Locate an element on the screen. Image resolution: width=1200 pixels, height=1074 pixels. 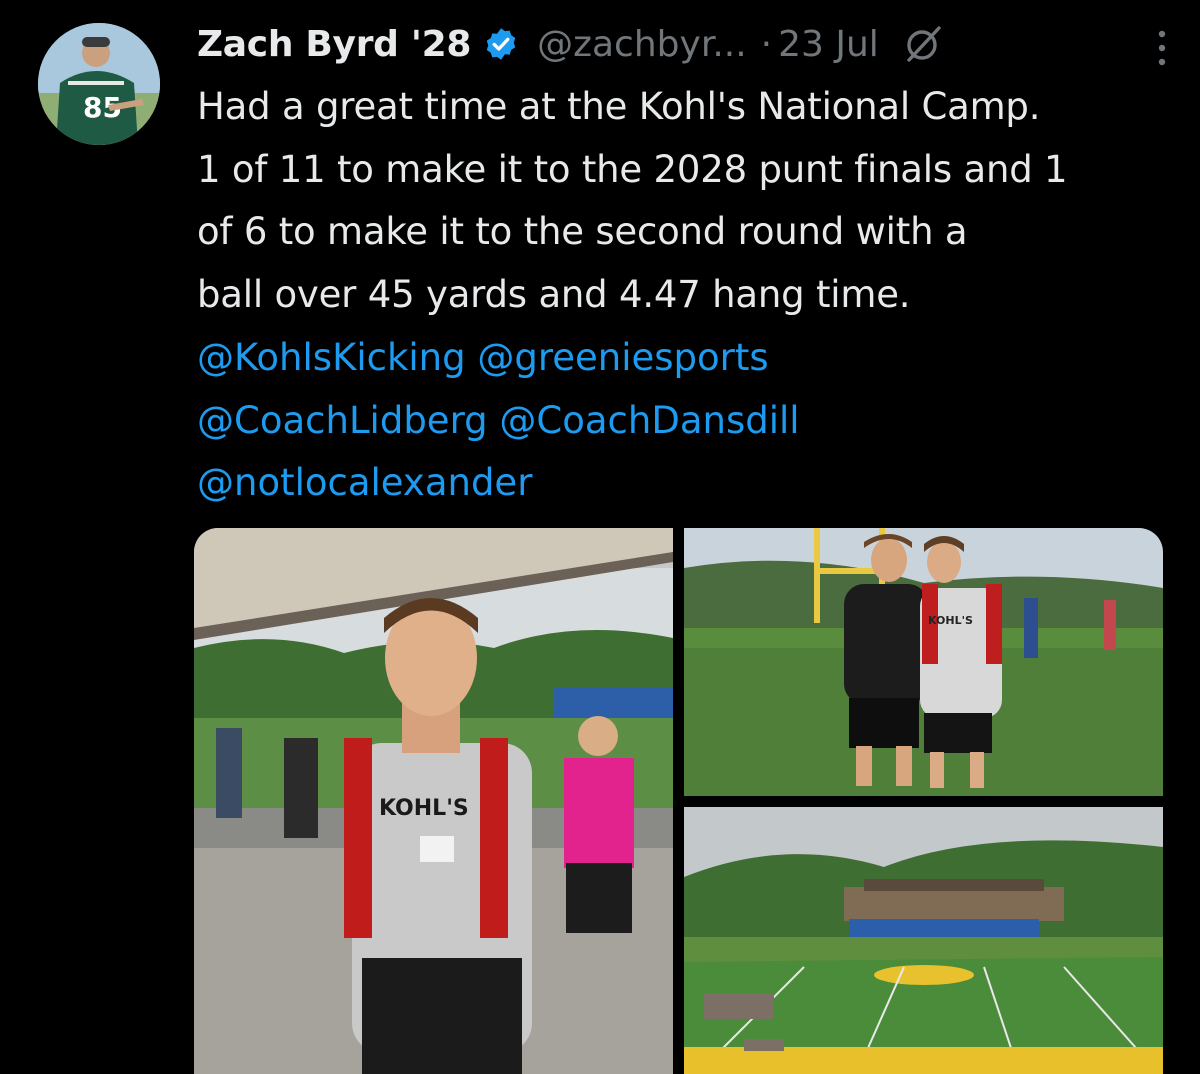
mention-link: @greeniesports is located at coordinates (622, 357).